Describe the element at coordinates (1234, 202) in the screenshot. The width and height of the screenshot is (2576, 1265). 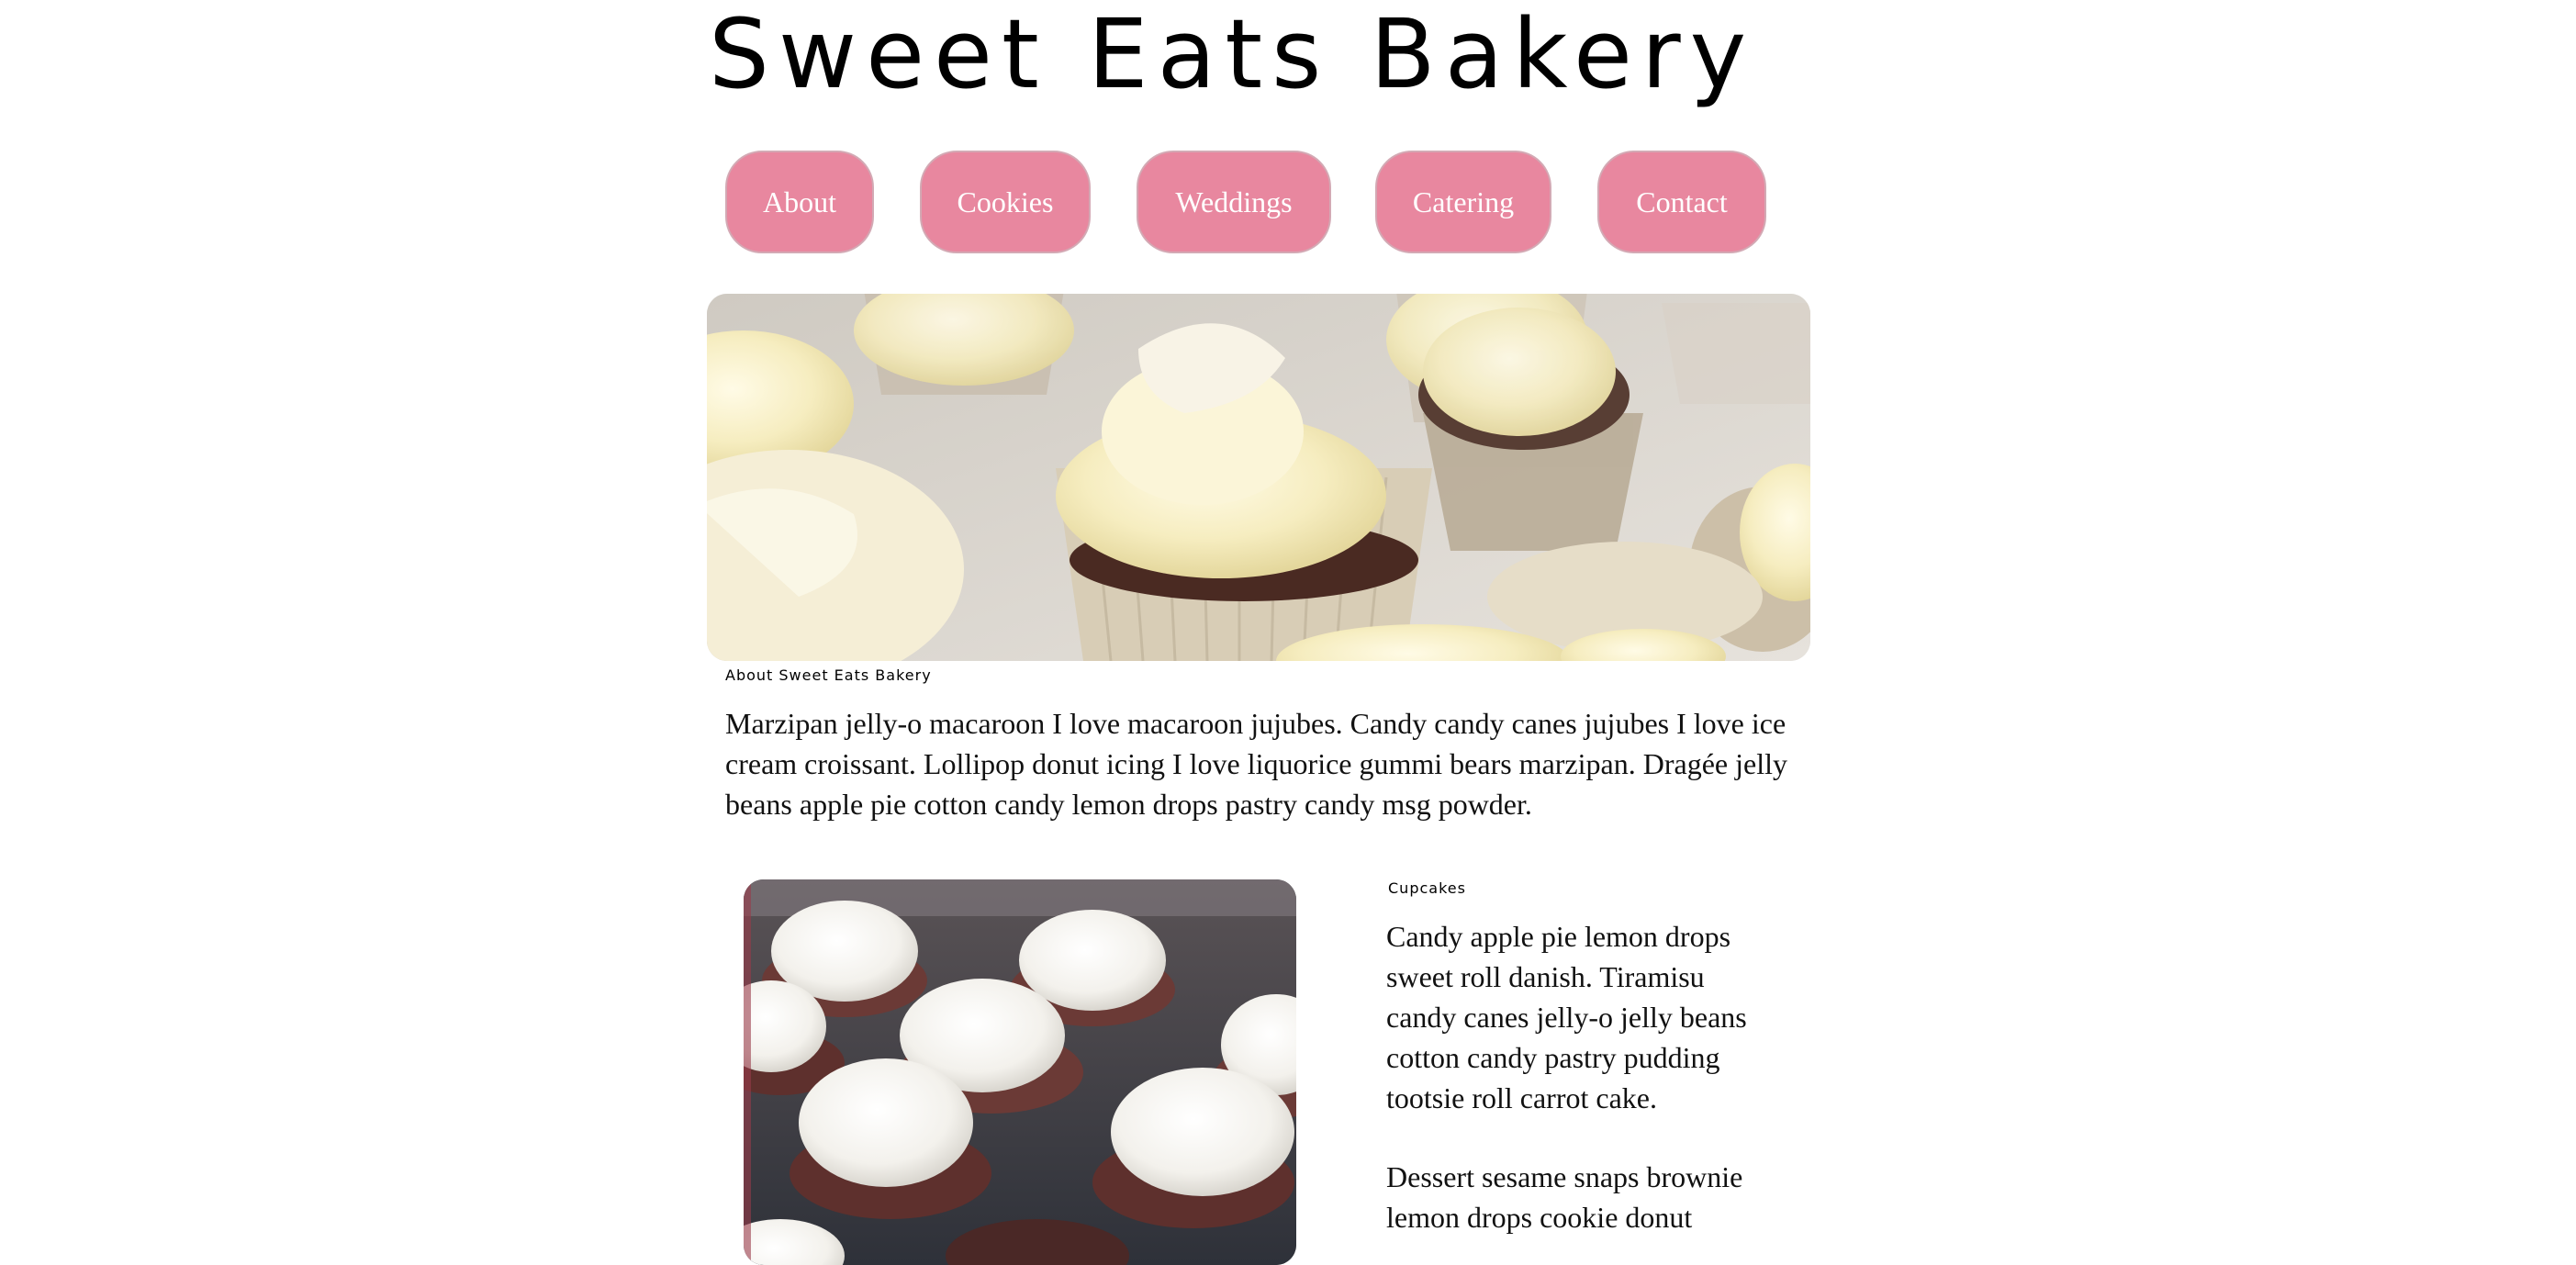
I see `nav-button-weddings: Weddings` at that location.